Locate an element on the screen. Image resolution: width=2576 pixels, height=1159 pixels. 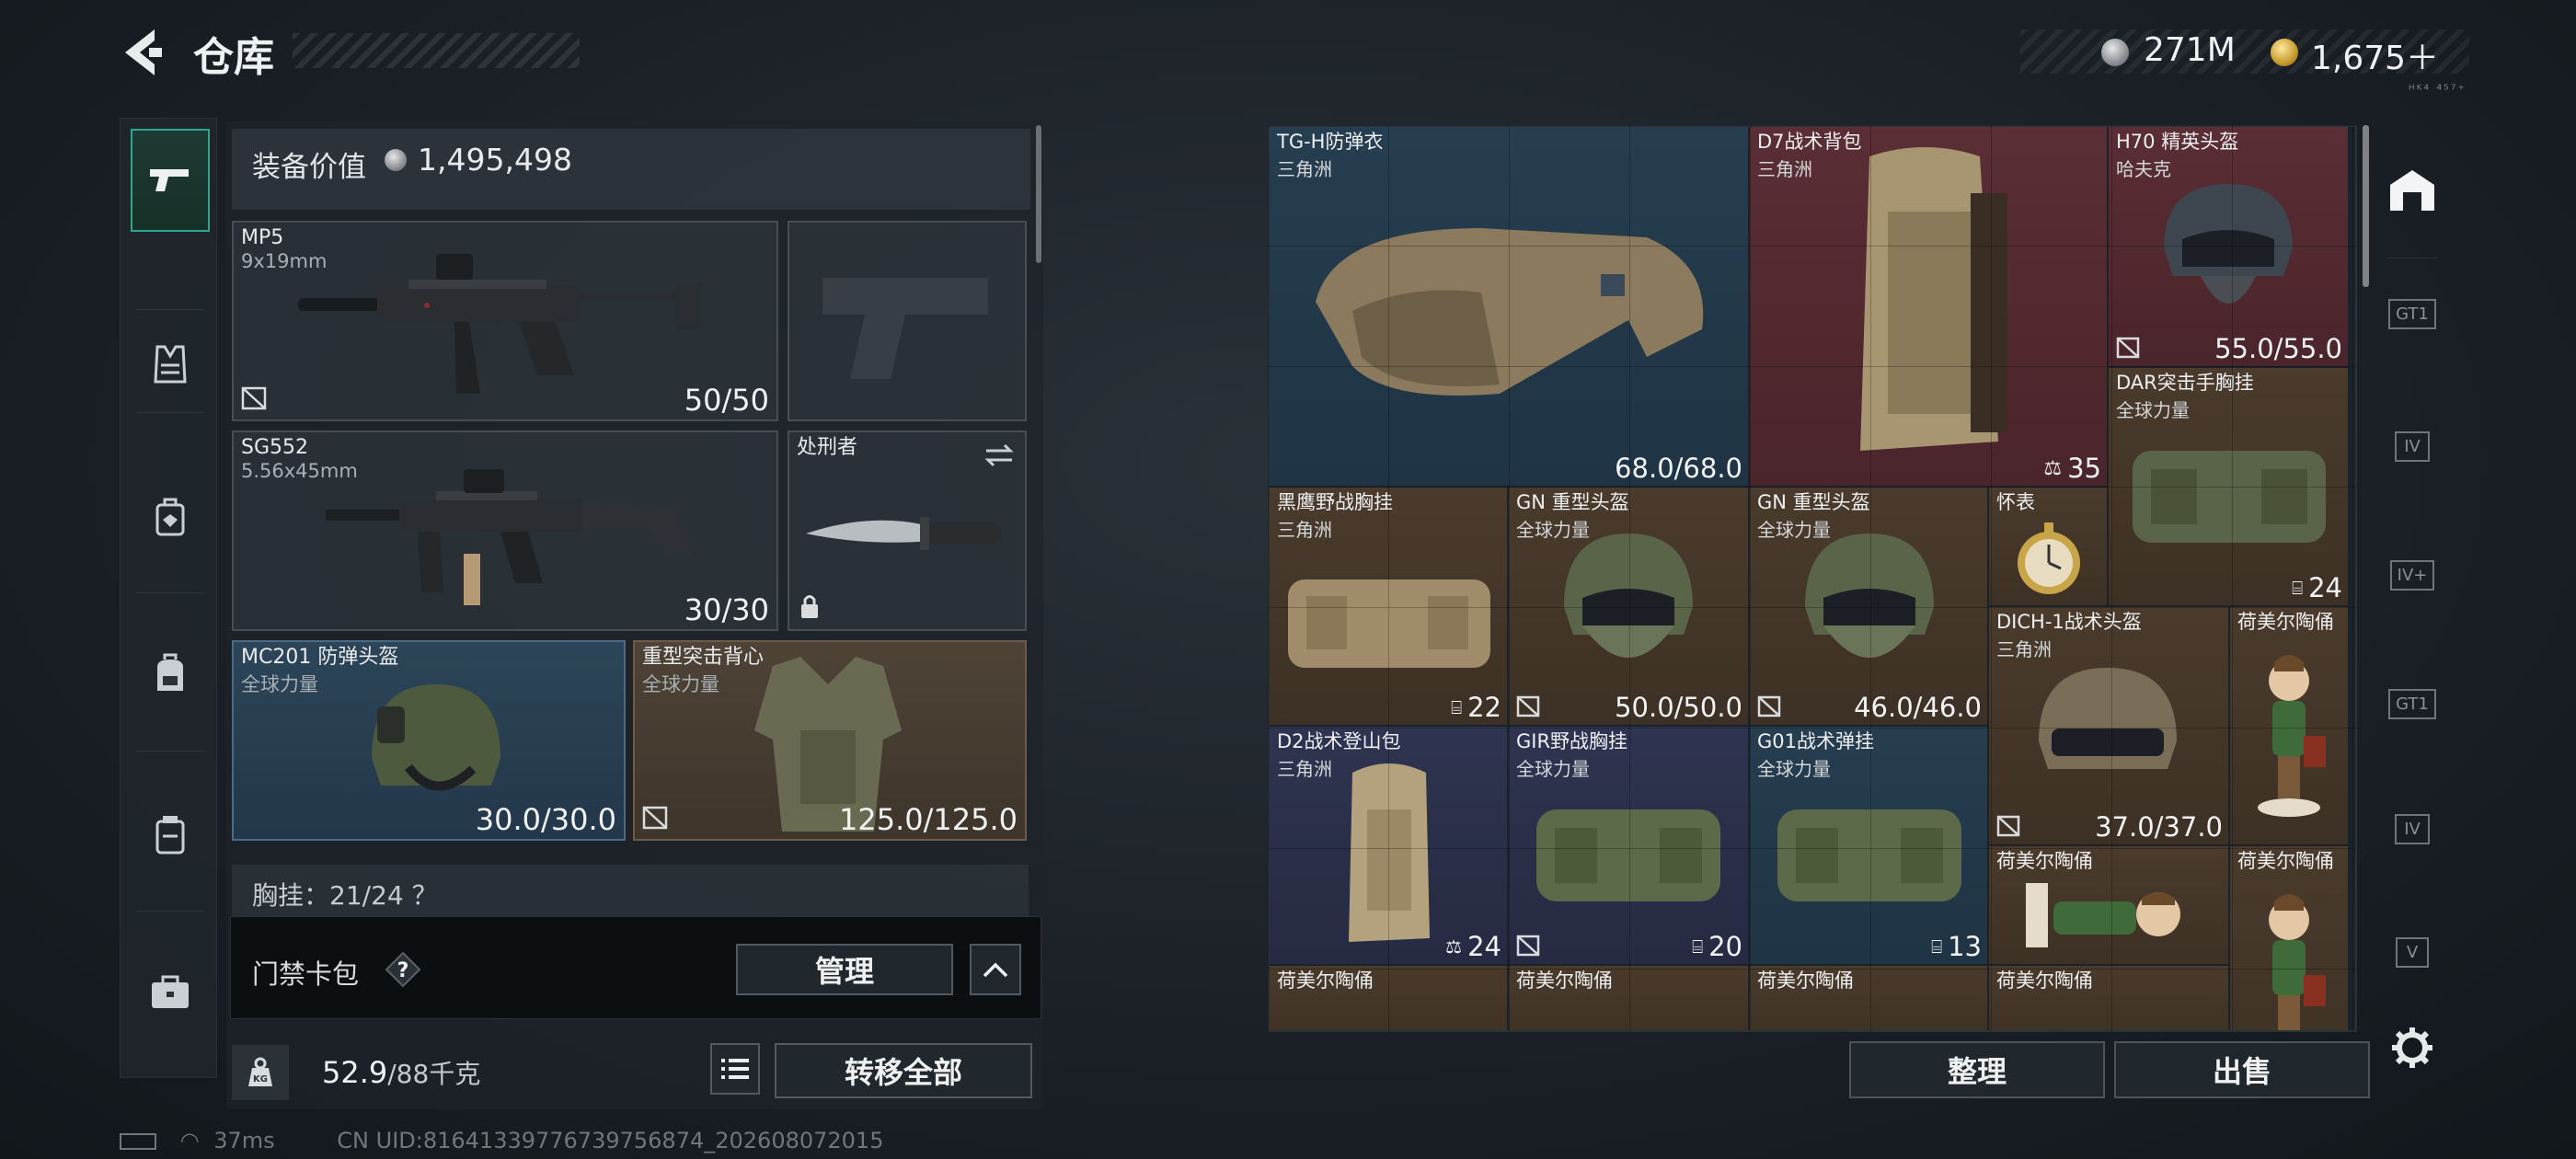
transfer-all-button: 转移全部 is located at coordinates (903, 1070).